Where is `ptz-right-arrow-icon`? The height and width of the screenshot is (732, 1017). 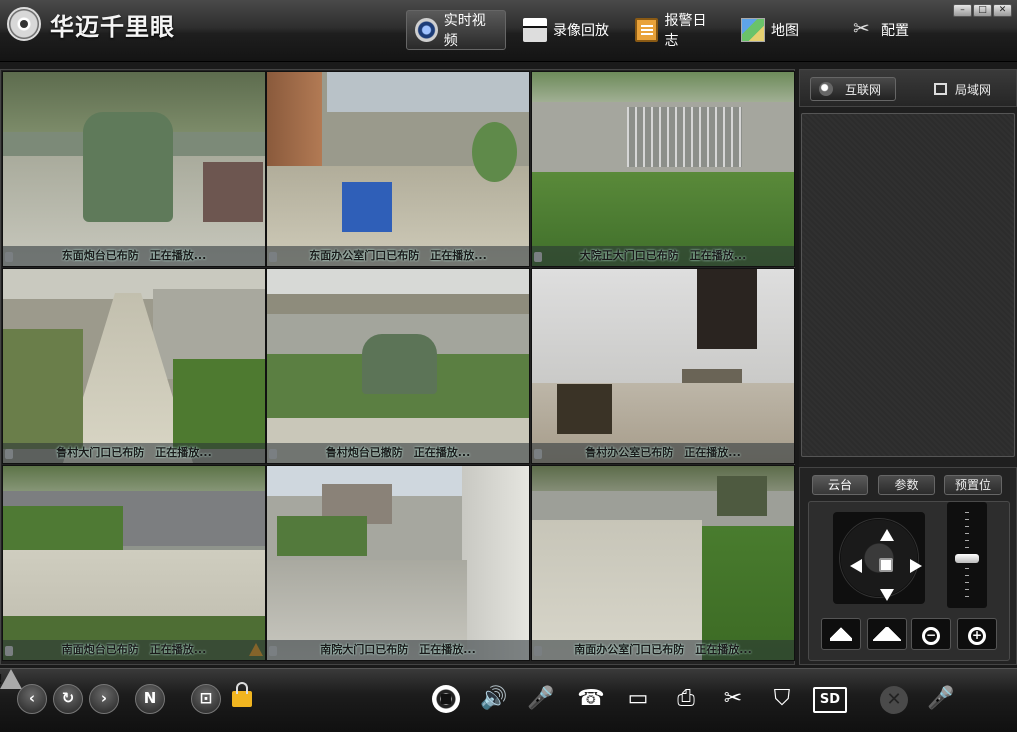
ptz-right-arrow-icon is located at coordinates (916, 566).